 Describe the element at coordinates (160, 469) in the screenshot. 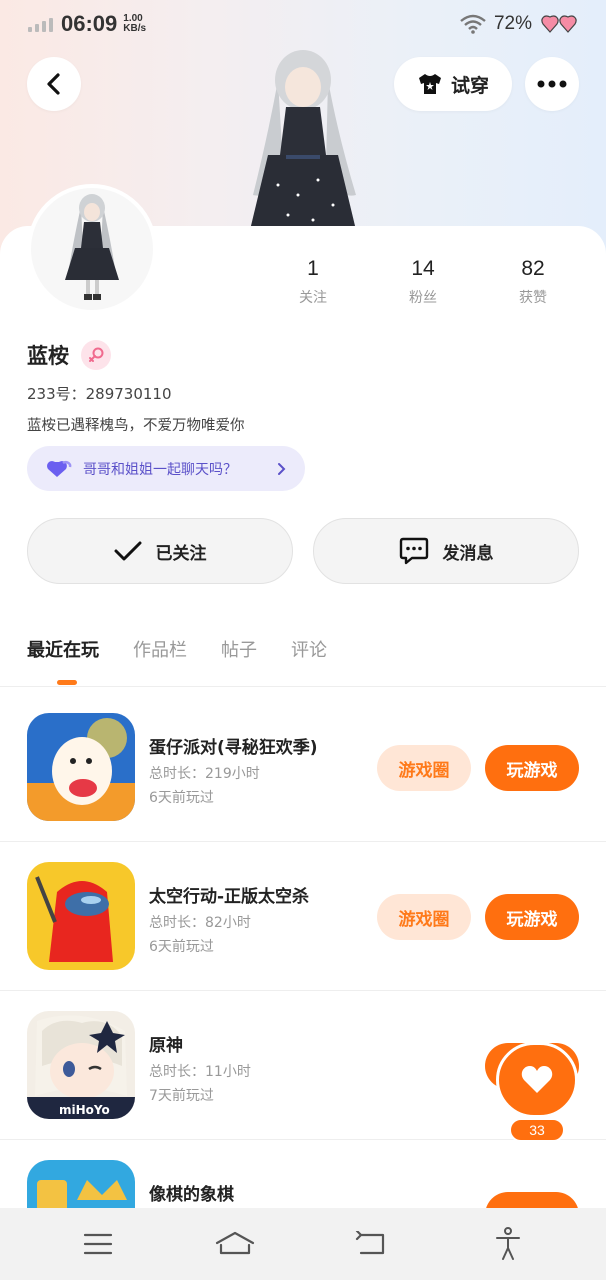

I see `chat-prompt-text: 哥哥和姐姐一起聊天吗？` at that location.